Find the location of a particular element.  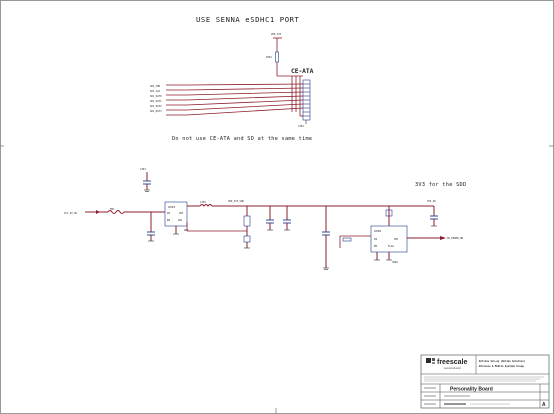

svg-text: R301 is located at coordinates (269, 57).